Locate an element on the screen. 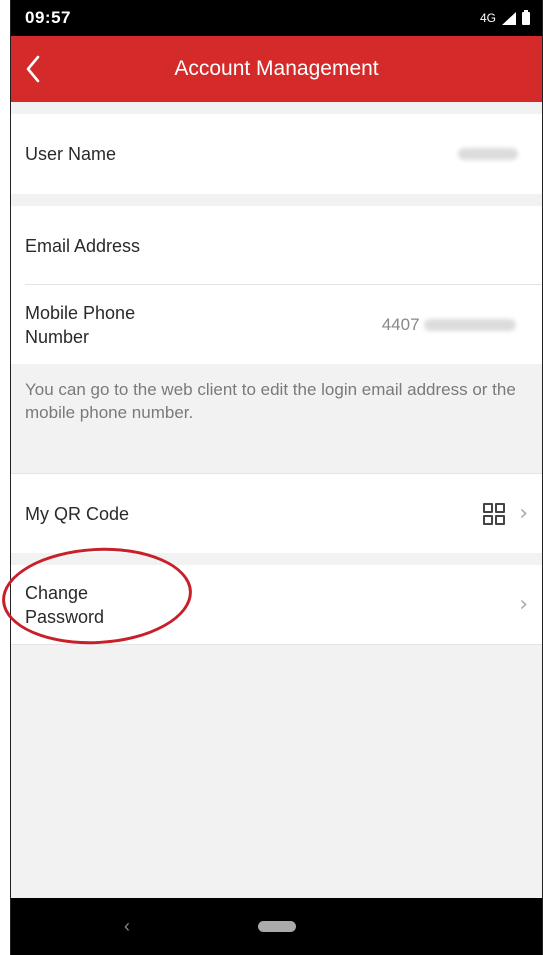 Image resolution: width=543 pixels, height=955 pixels. mobile-value-redacted is located at coordinates (470, 325).